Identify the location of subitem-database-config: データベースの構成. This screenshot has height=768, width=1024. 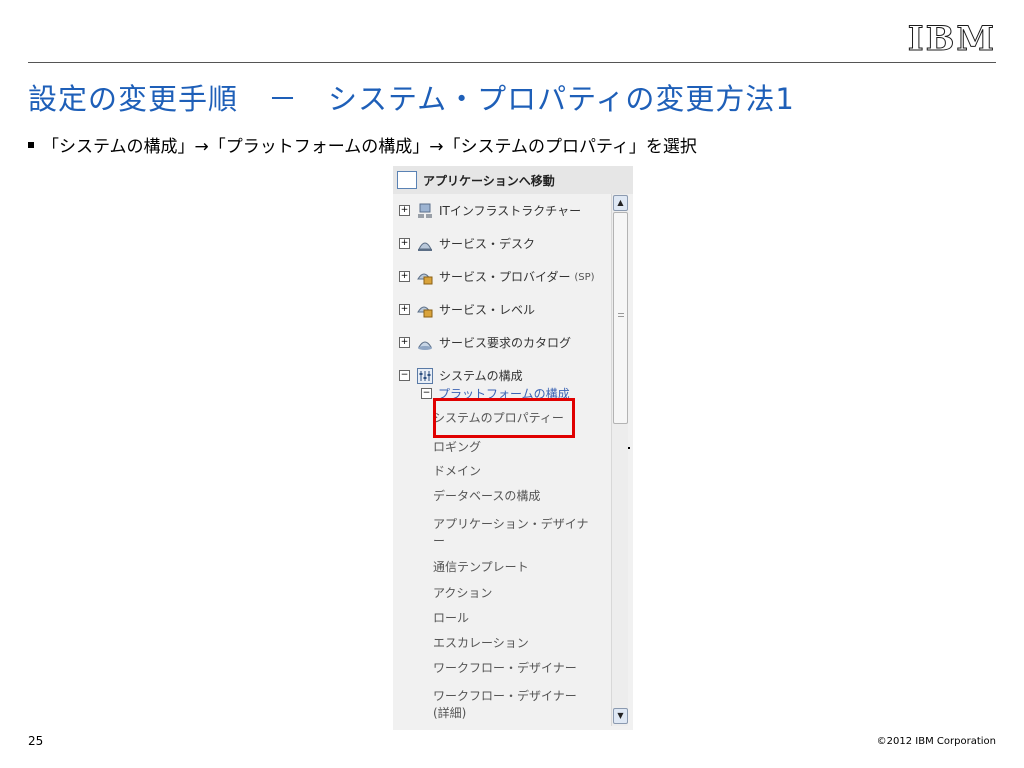
(486, 495).